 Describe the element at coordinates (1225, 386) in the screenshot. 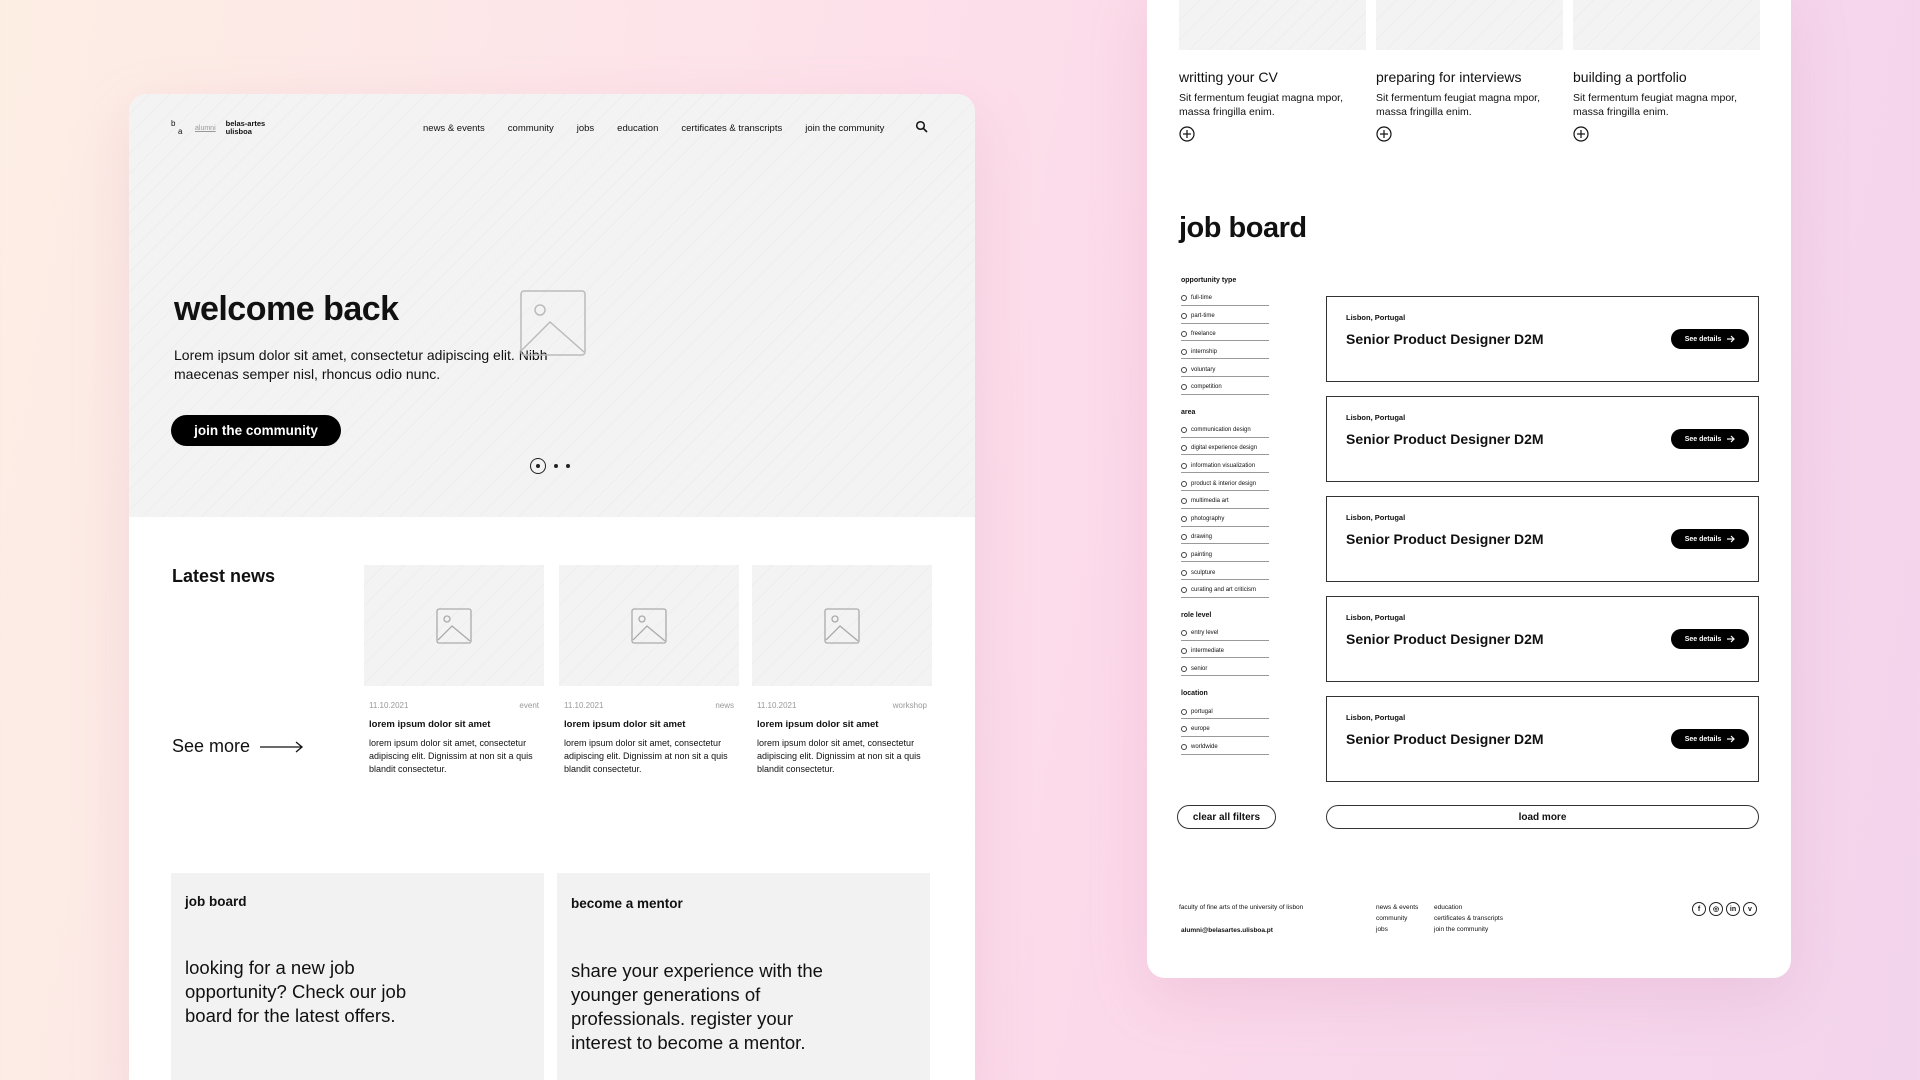

I see `filter-option: competition` at that location.